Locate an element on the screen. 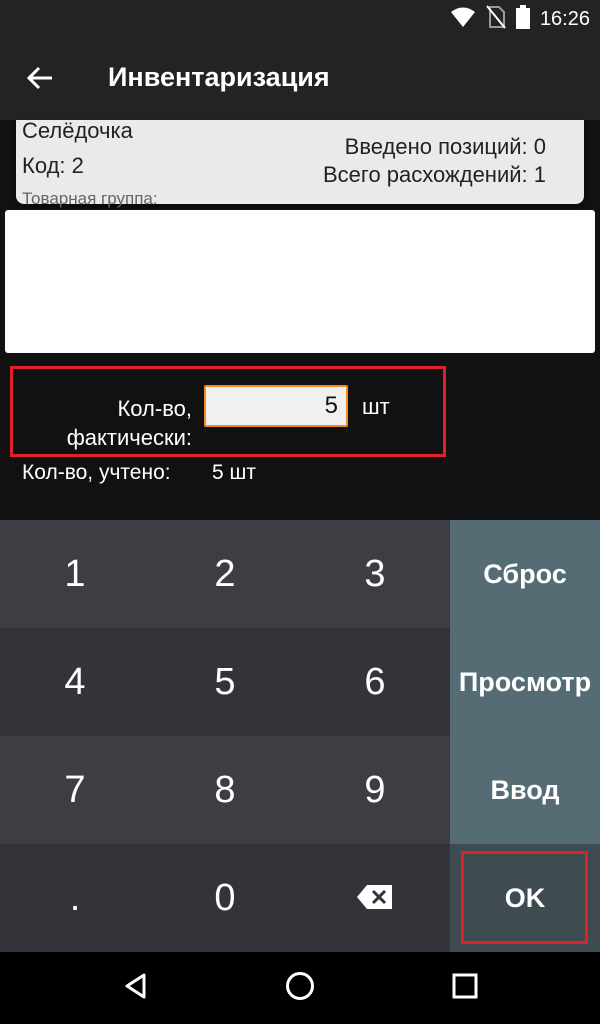 This screenshot has height=1024, width=600. actual-quantity-label-line1: Кол-во, is located at coordinates (154, 408).